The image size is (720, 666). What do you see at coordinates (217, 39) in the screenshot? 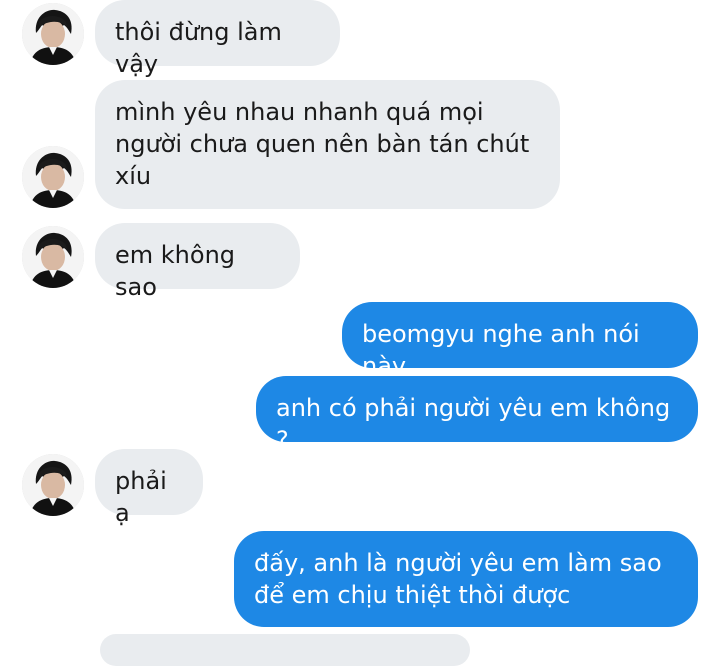
I see `message-bubble-incoming: thôi đừng làm vậy` at bounding box center [217, 39].